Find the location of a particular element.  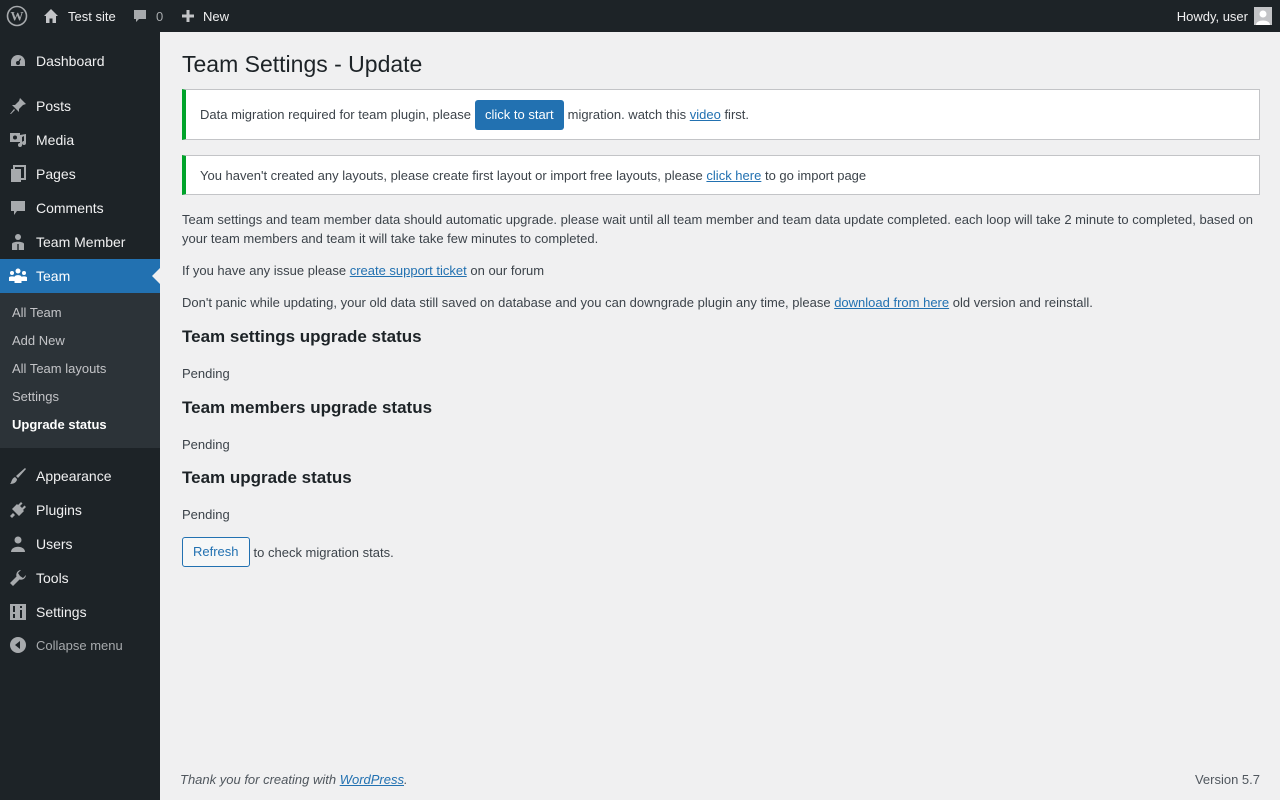

menu-users: Users is located at coordinates (80, 544).